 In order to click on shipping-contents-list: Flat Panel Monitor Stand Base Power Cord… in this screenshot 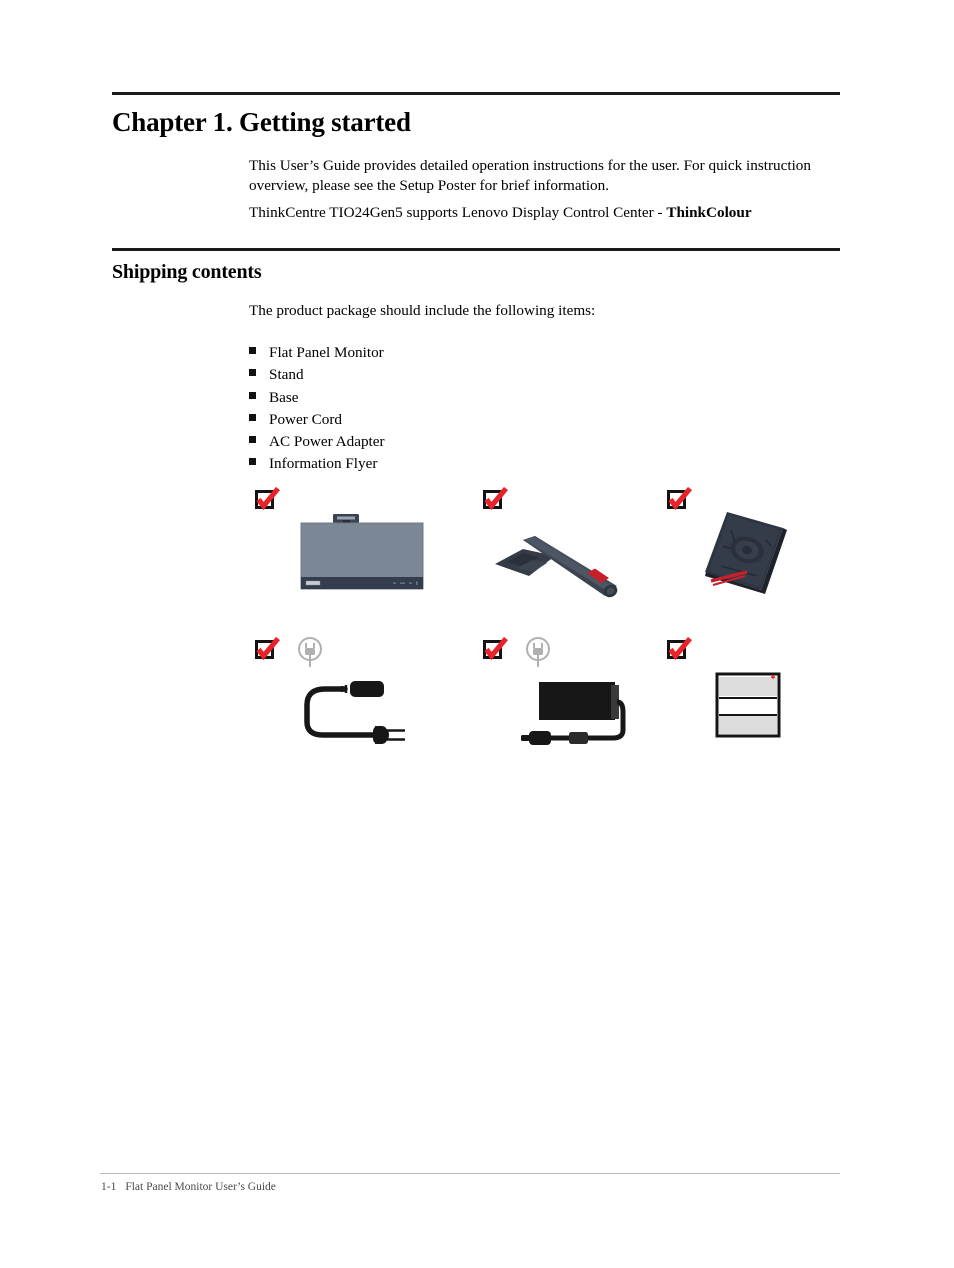, I will do `click(449, 411)`.